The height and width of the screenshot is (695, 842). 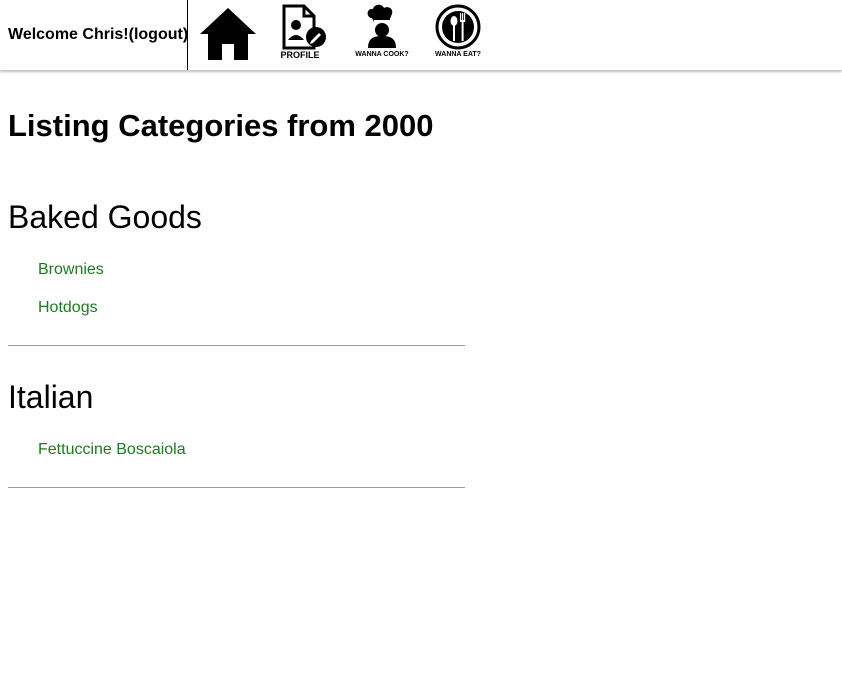 What do you see at coordinates (304, 27) in the screenshot?
I see `profile-icon` at bounding box center [304, 27].